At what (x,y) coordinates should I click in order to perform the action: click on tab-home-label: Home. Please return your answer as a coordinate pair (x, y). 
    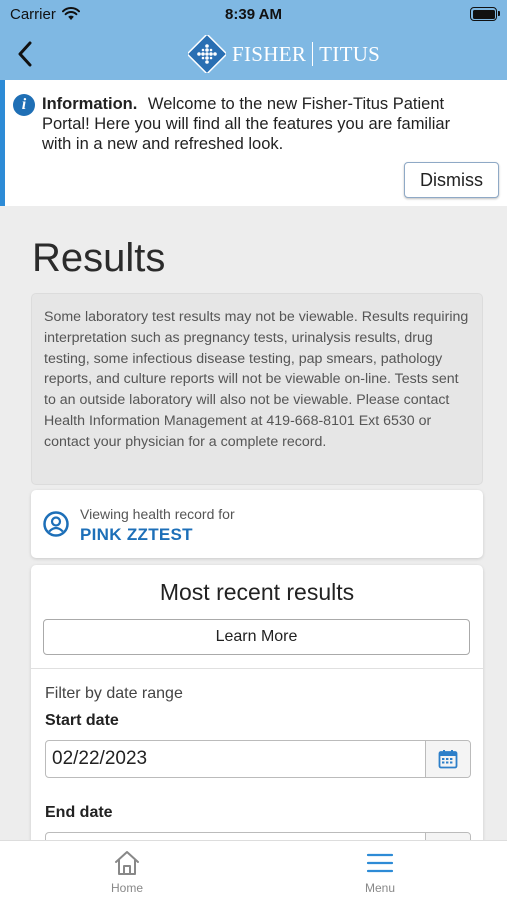
    Looking at the image, I should click on (126, 888).